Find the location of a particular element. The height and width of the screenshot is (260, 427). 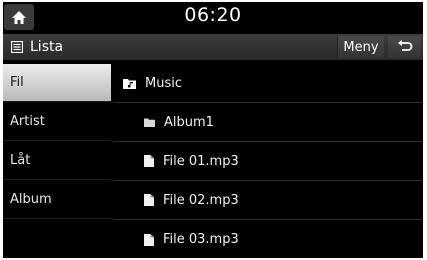

list-item-label: File 03.mp3 is located at coordinates (201, 239).